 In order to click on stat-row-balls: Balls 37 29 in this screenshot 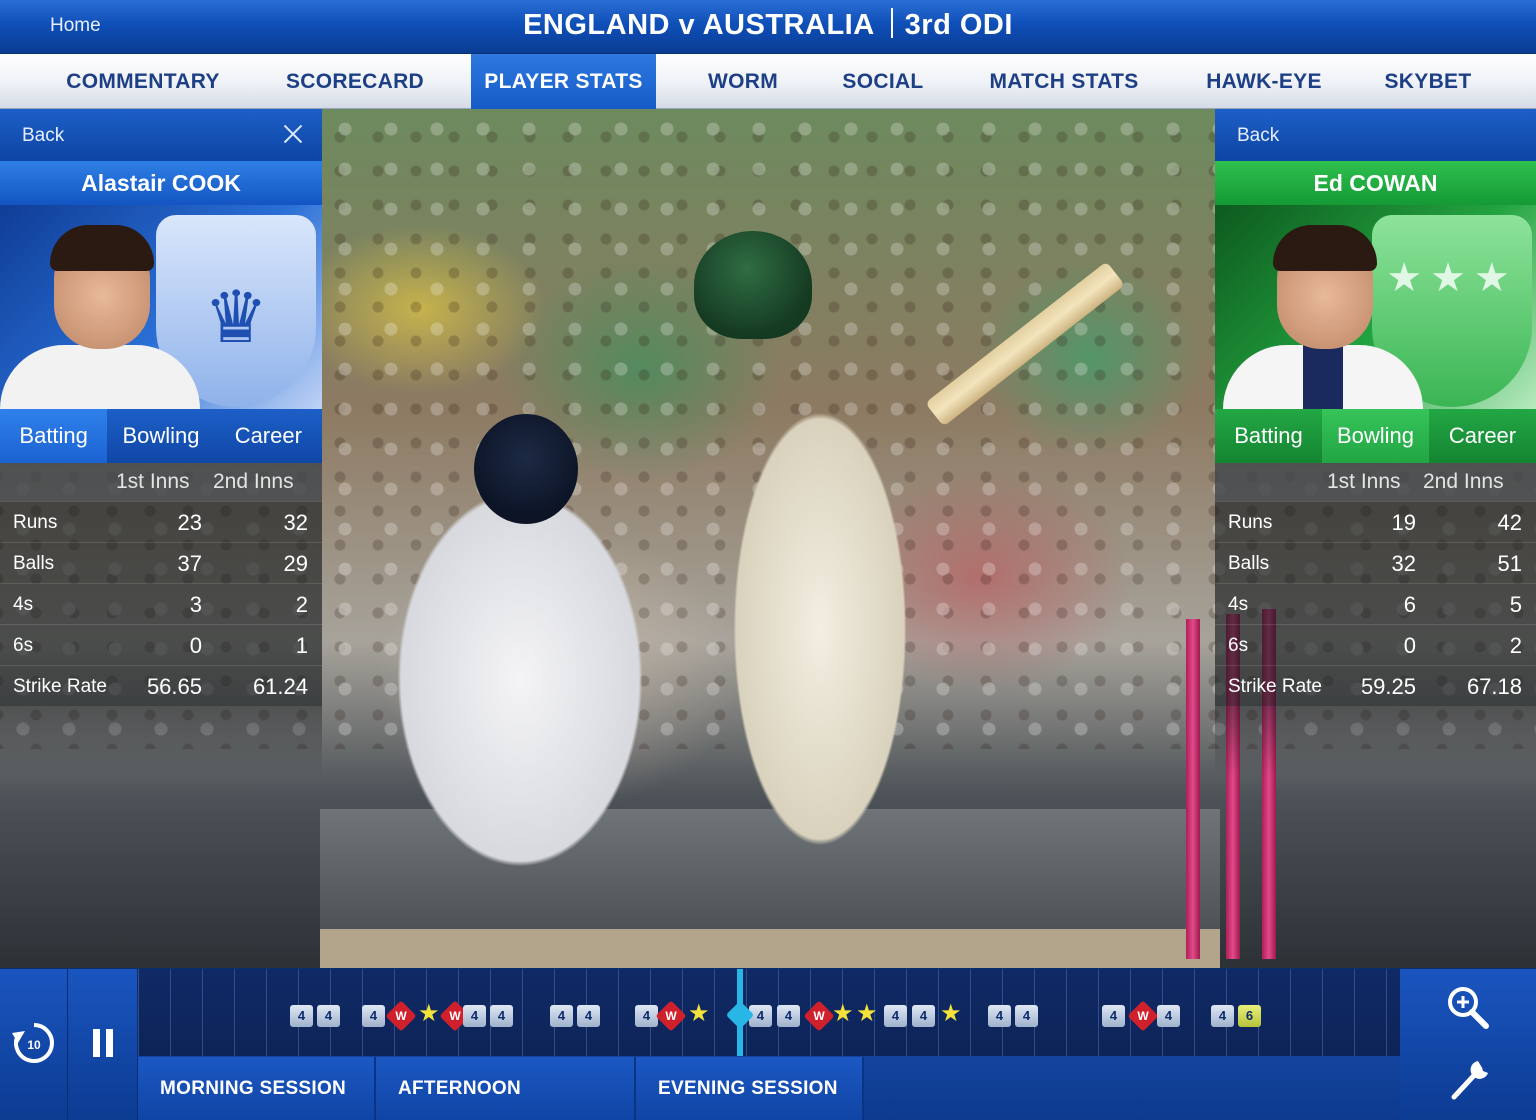, I will do `click(161, 562)`.